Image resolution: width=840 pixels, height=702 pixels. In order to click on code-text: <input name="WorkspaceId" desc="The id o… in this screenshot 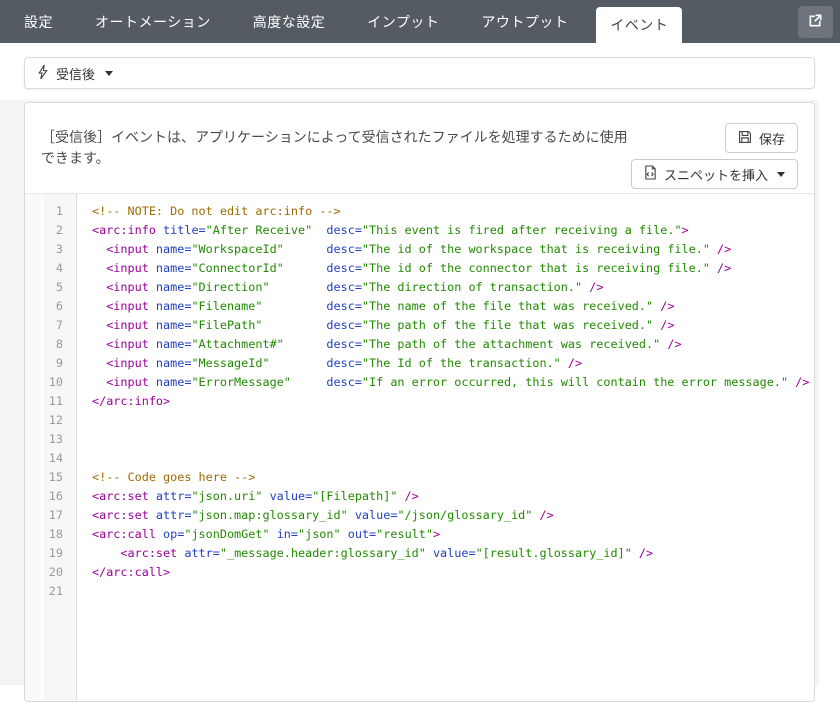, I will do `click(412, 249)`.